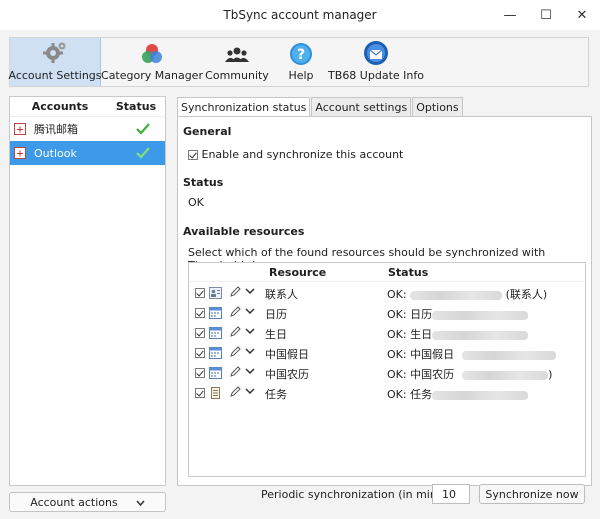 The height and width of the screenshot is (519, 600). Describe the element at coordinates (361, 106) in the screenshot. I see `tab-account-settings: Account settings` at that location.